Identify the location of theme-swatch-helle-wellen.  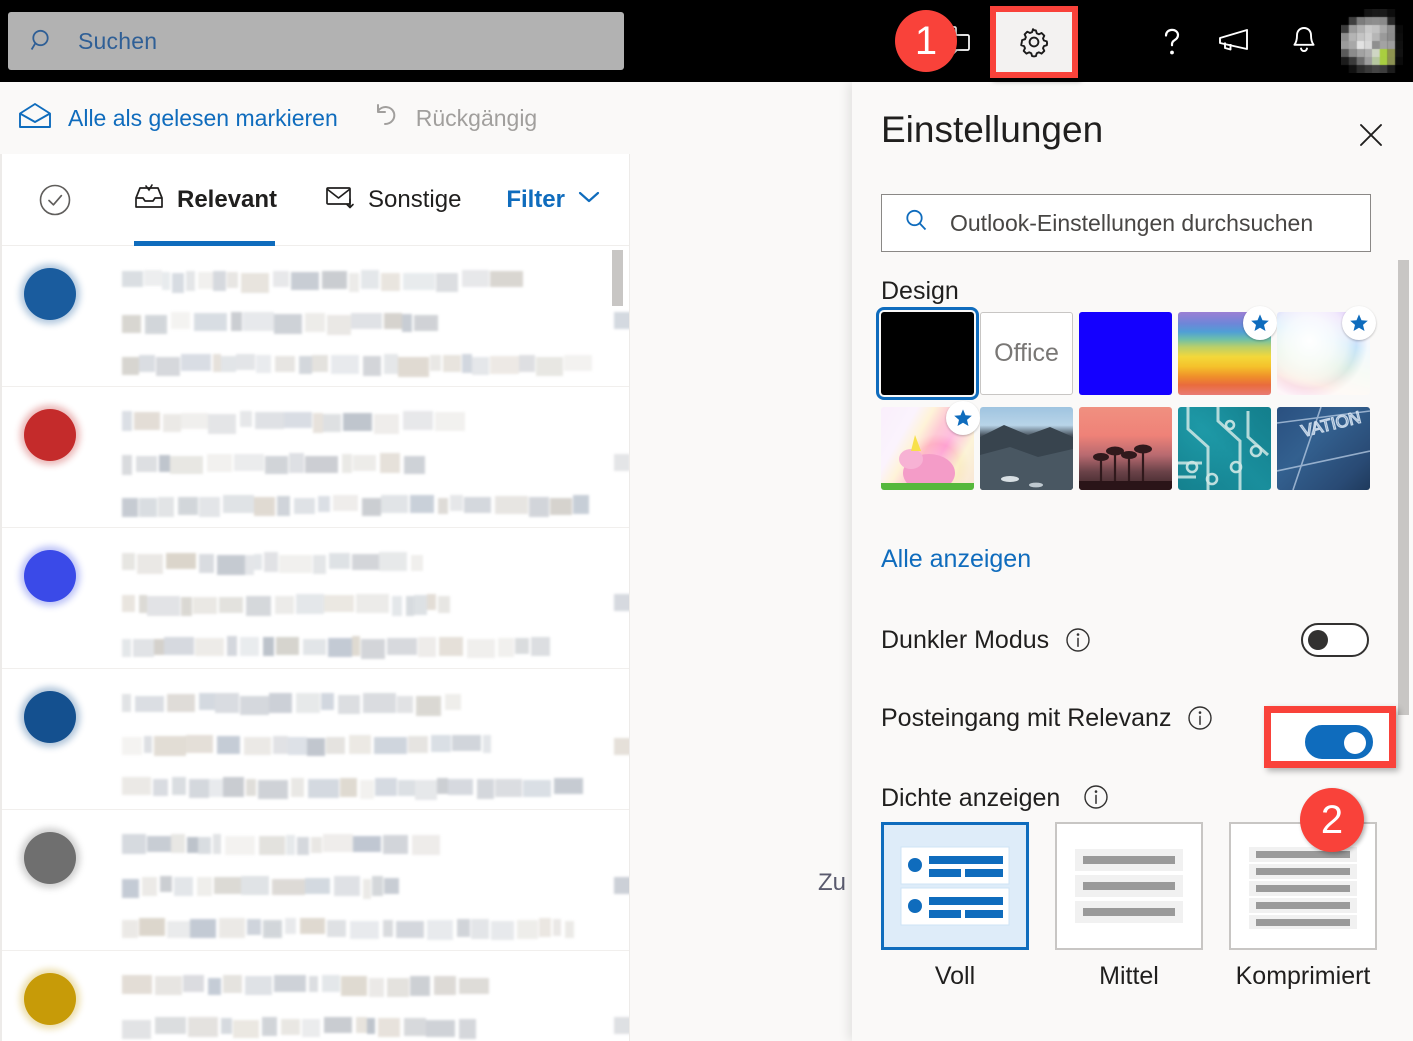
(1326, 350).